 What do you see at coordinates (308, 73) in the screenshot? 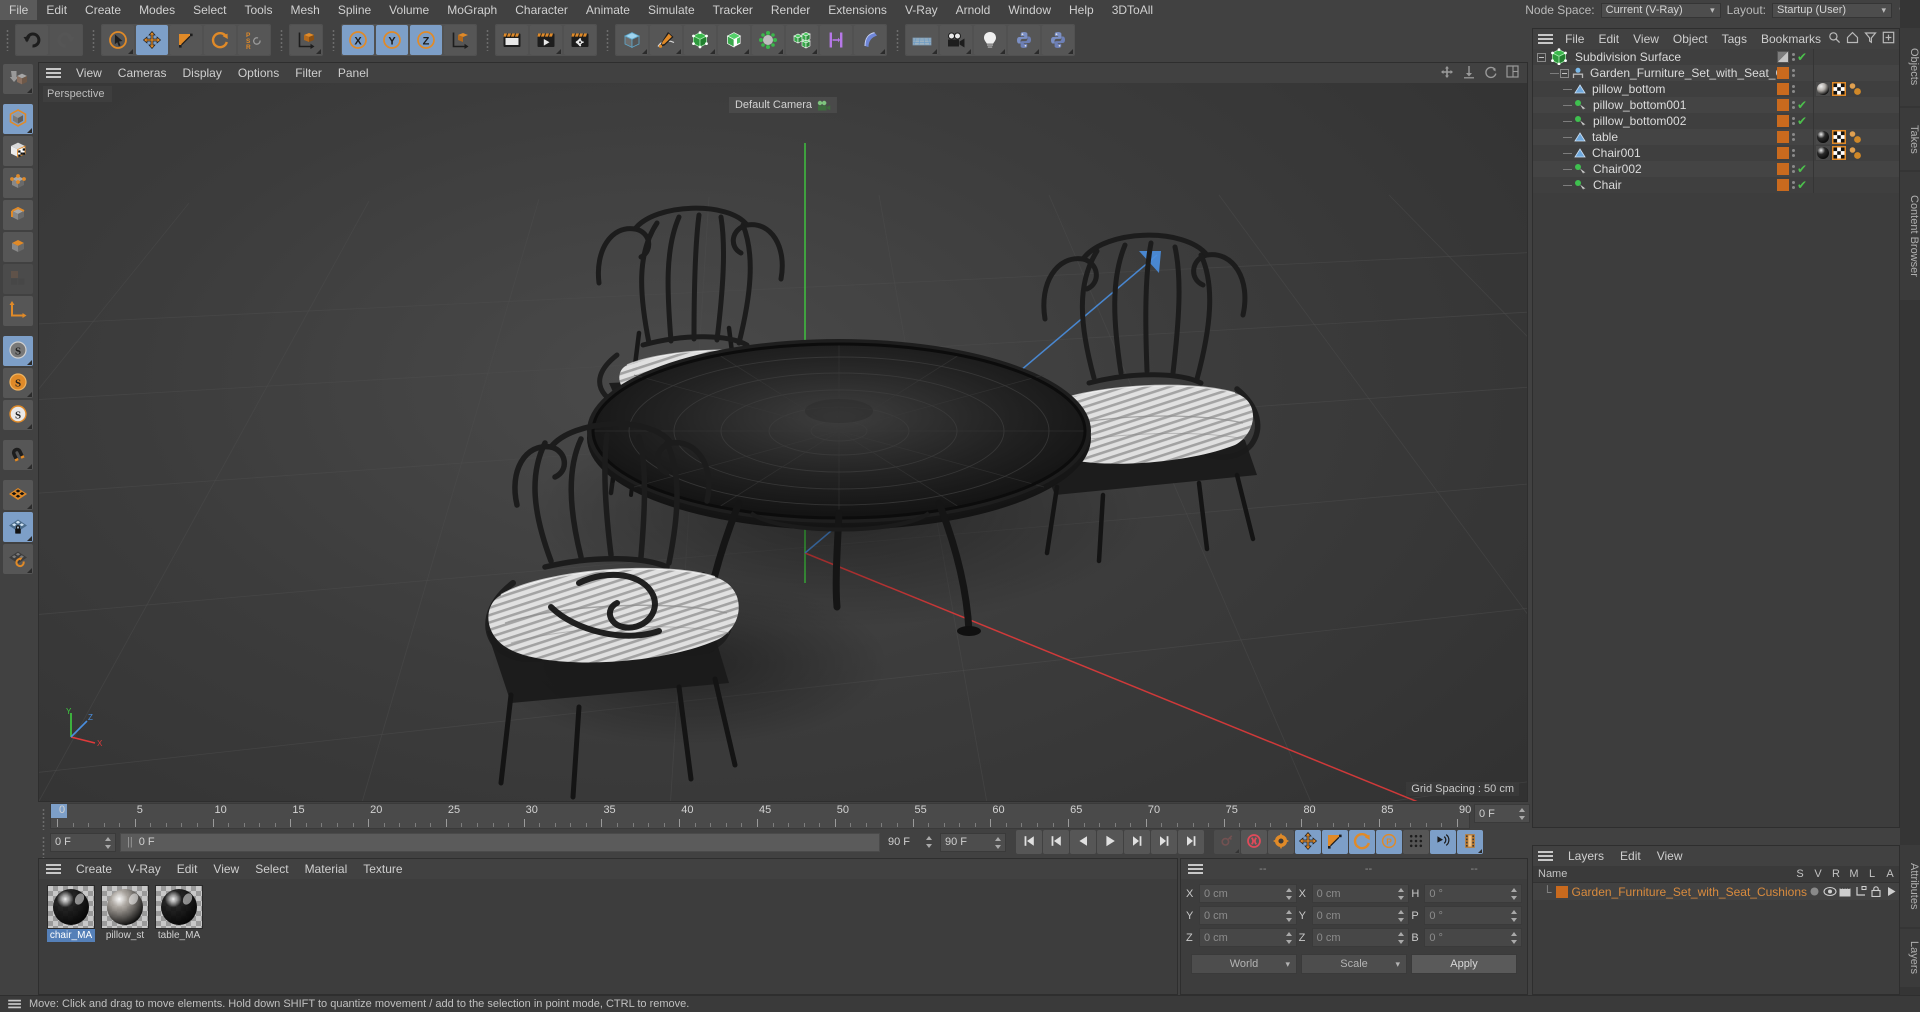
I see `menu-item-filter: Filter` at bounding box center [308, 73].